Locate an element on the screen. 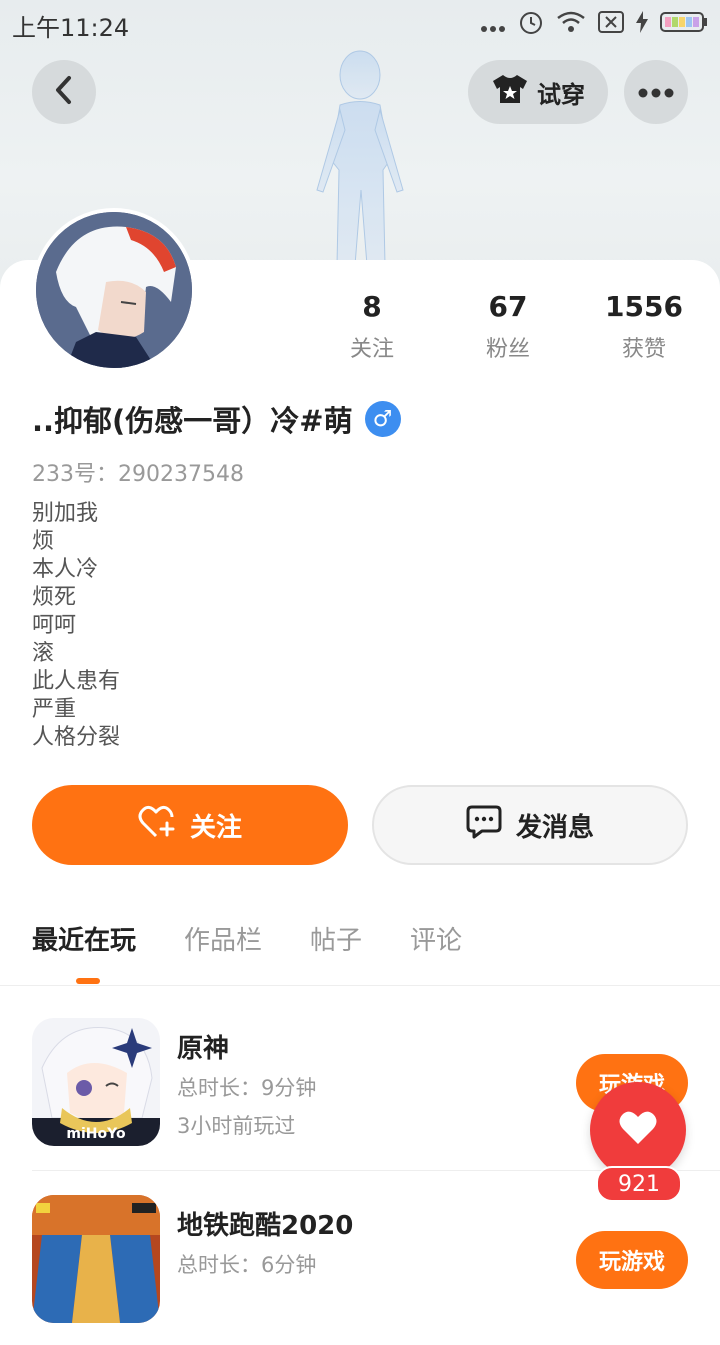 This screenshot has width=720, height=1345. bio-line: 严重 is located at coordinates (54, 709).